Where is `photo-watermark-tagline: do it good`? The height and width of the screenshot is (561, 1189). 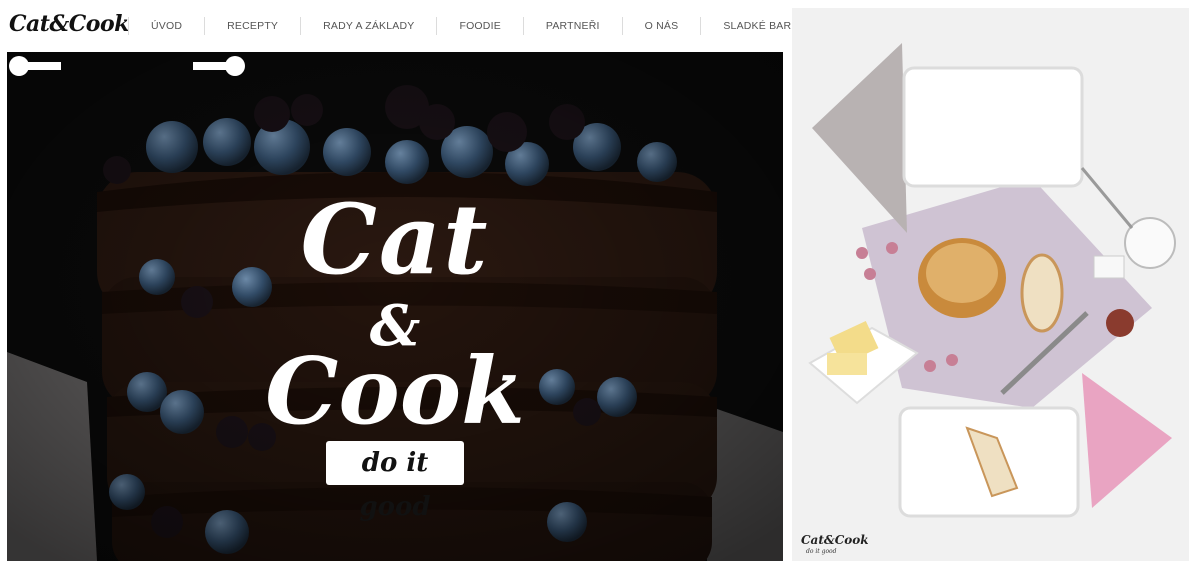
photo-watermark-tagline: do it good is located at coordinates (821, 551).